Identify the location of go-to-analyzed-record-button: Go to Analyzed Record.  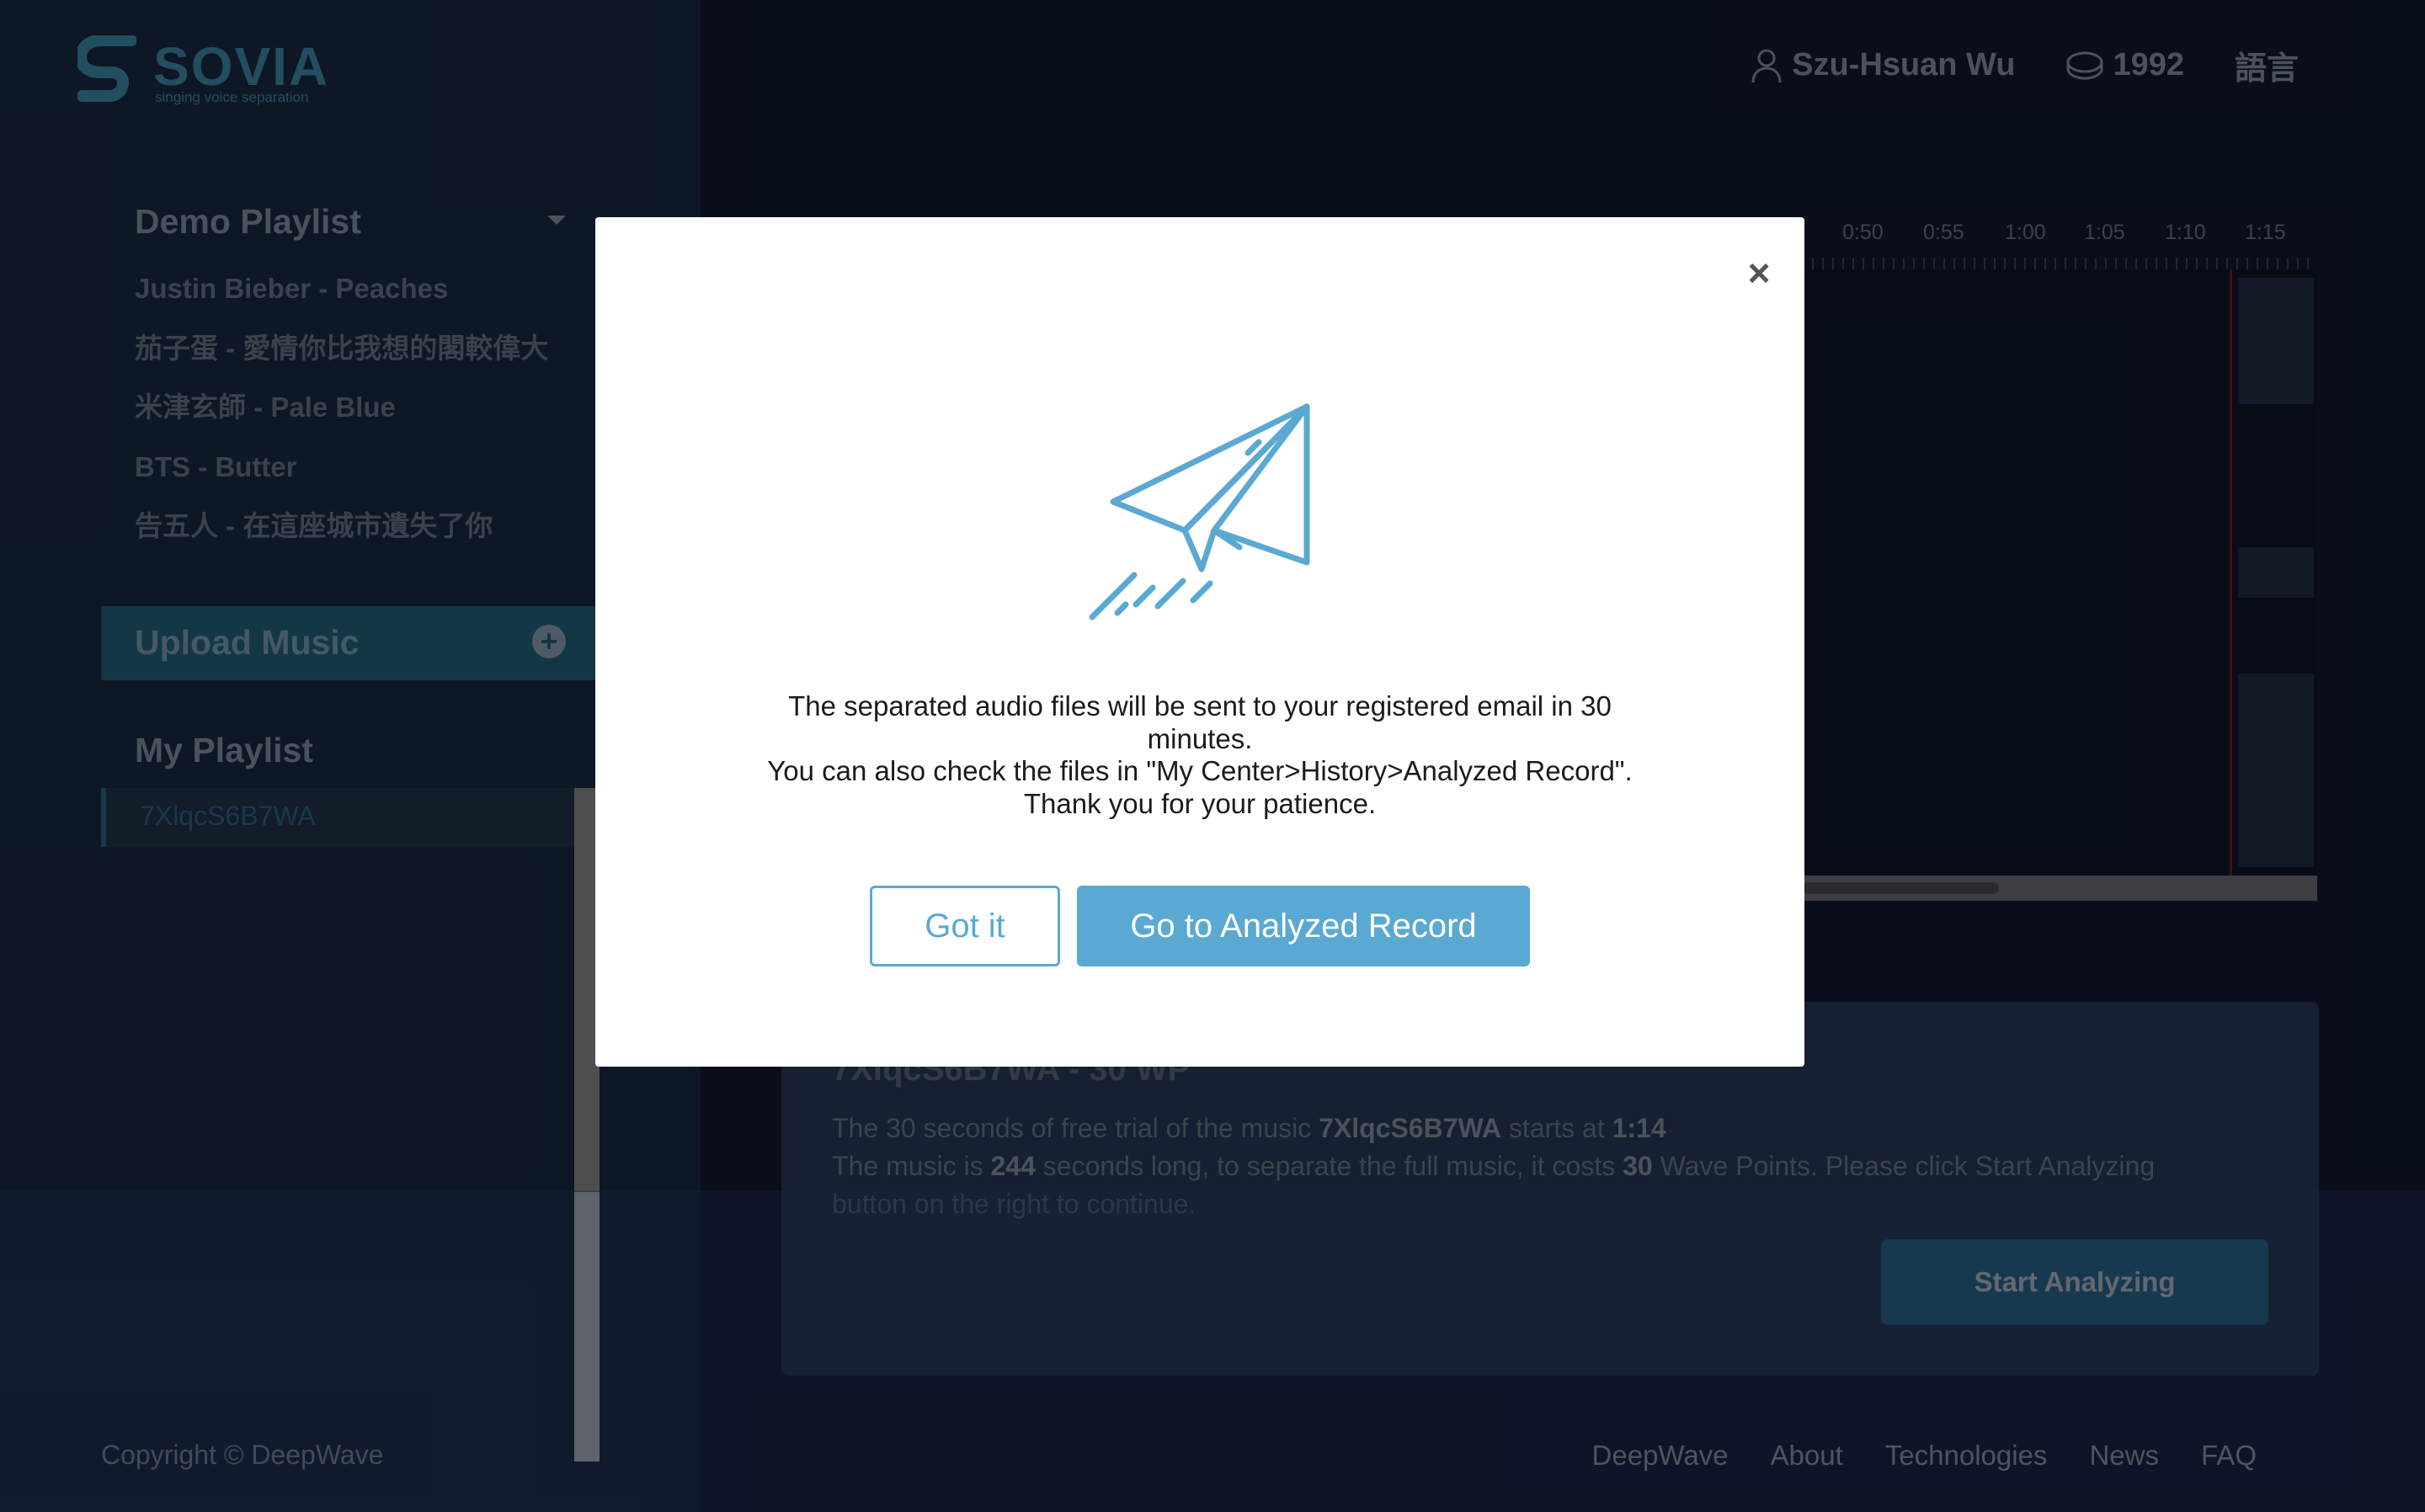
(1303, 926).